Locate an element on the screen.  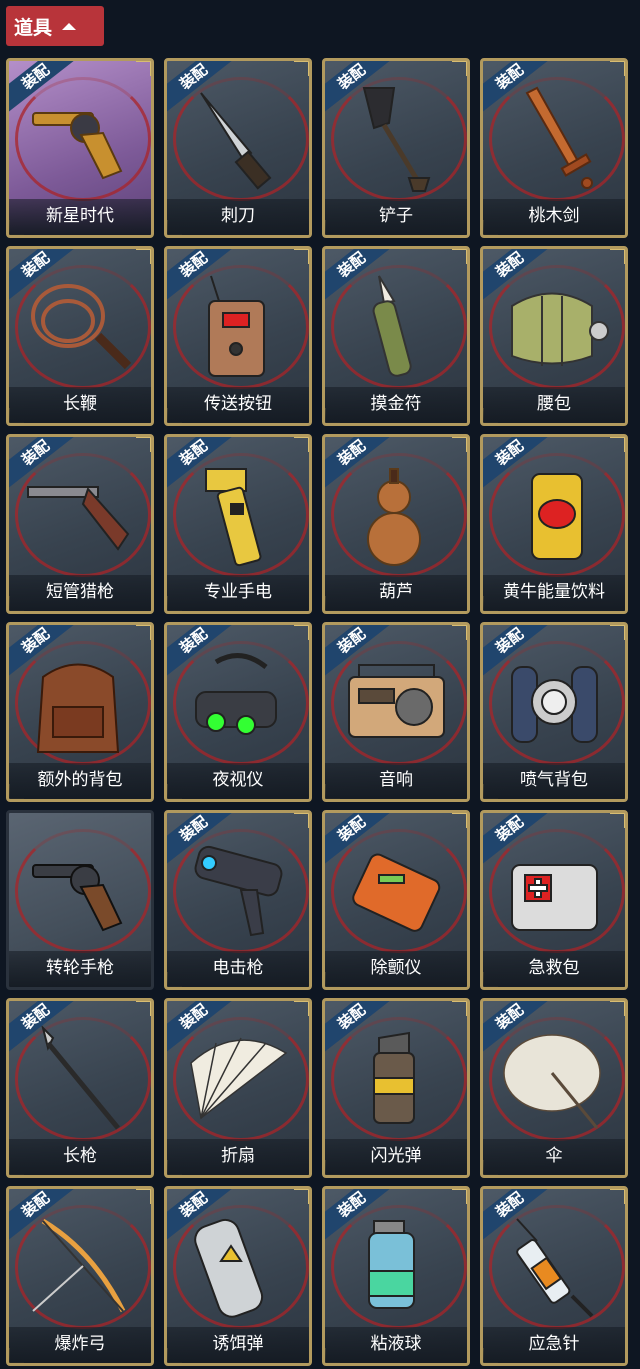
item-card: 装配 粘液球 is located at coordinates (396, 1276).